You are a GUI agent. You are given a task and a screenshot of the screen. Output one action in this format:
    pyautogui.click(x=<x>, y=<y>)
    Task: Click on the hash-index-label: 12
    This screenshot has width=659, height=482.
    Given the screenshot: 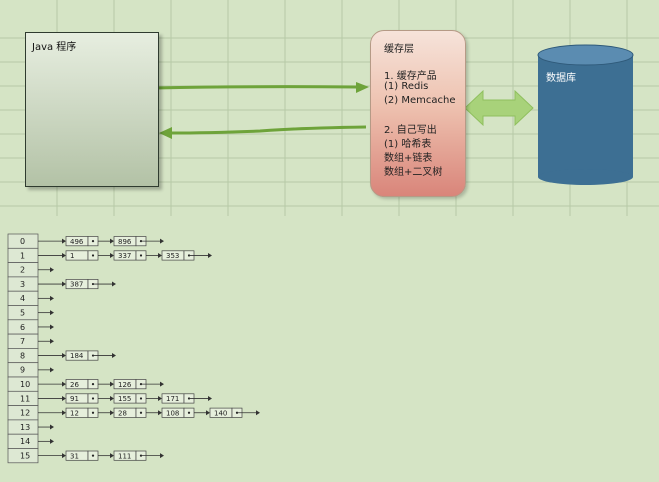 What is the action you would take?
    pyautogui.click(x=25, y=413)
    